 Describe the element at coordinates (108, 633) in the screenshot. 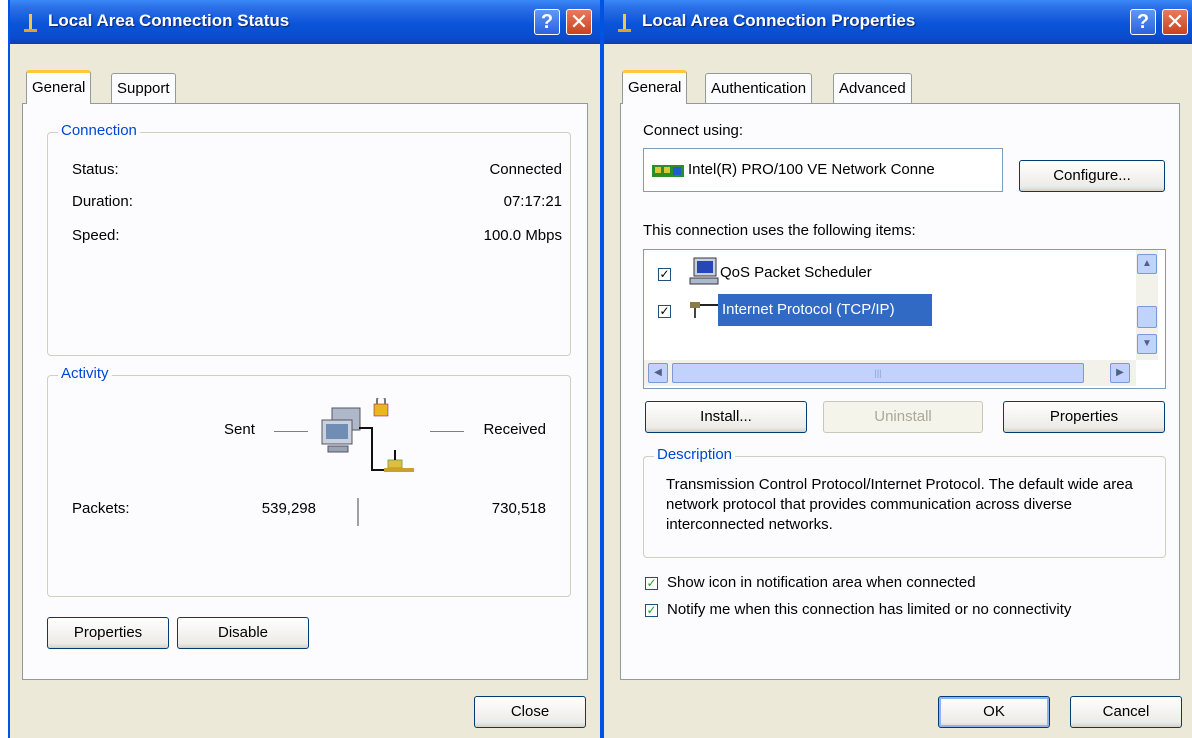

I see `properties-button: Properties` at that location.